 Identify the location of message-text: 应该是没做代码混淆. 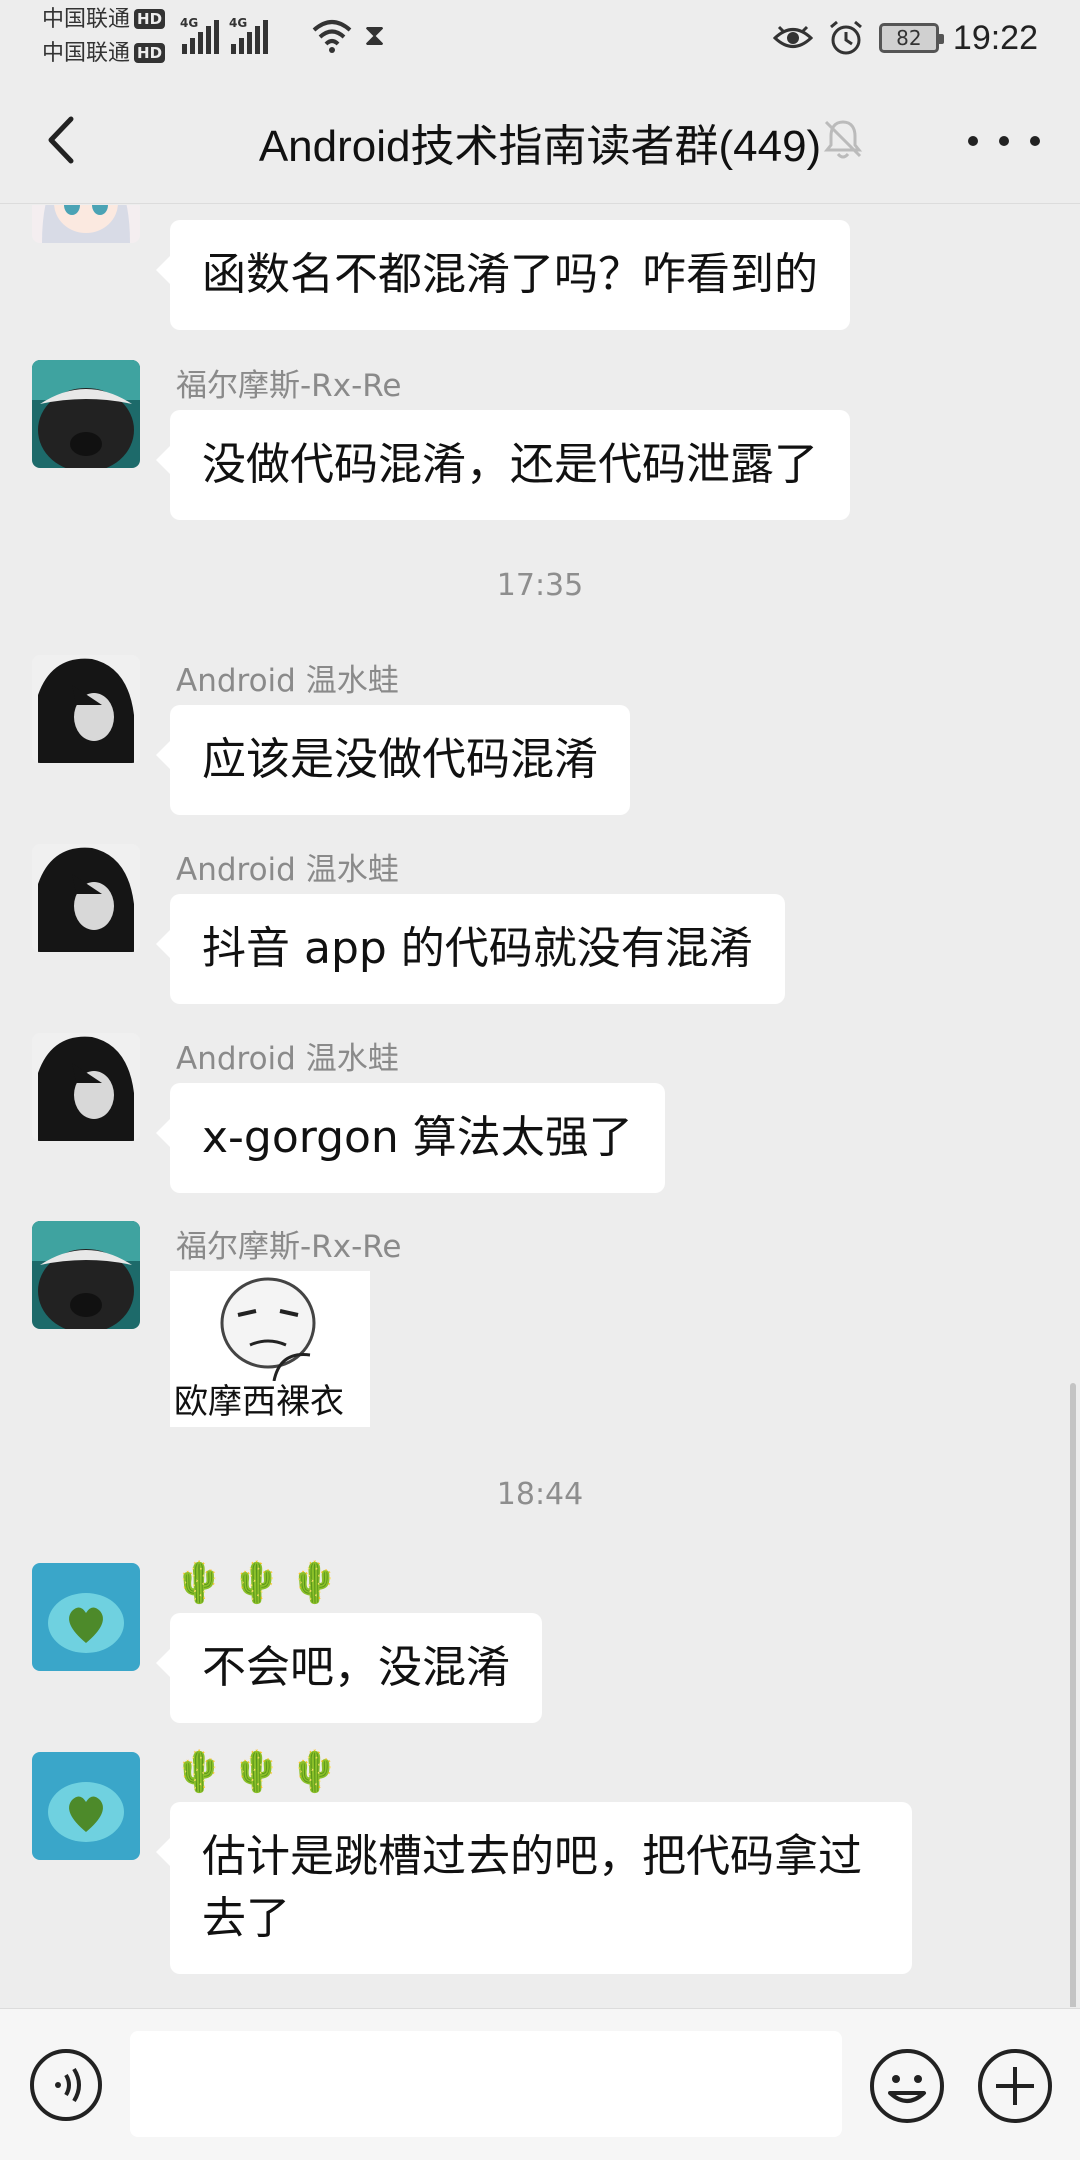
(400, 759).